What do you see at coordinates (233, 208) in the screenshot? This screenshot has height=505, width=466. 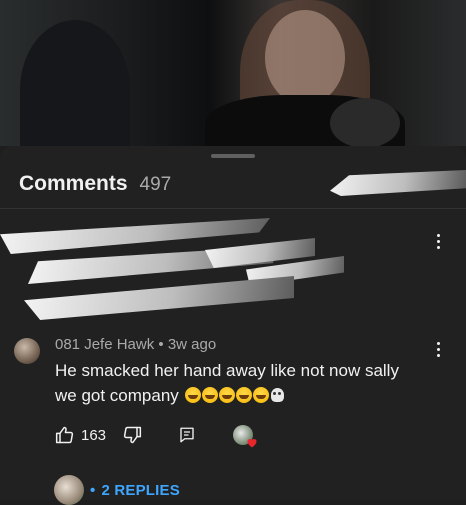 I see `divider` at bounding box center [233, 208].